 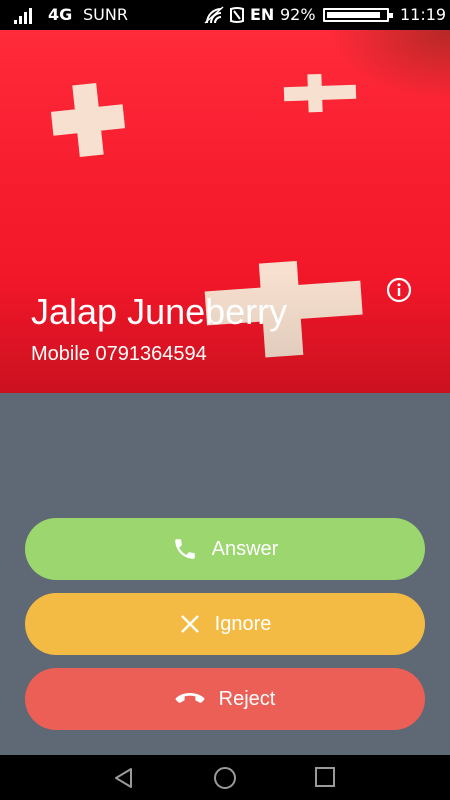 What do you see at coordinates (105, 14) in the screenshot?
I see `carrier-name: SUNR` at bounding box center [105, 14].